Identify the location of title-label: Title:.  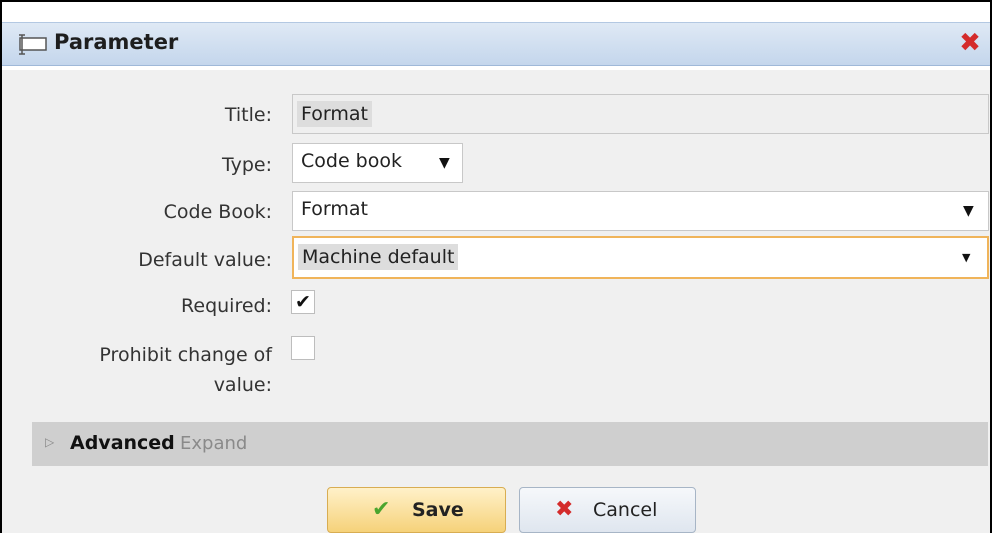
(248, 115).